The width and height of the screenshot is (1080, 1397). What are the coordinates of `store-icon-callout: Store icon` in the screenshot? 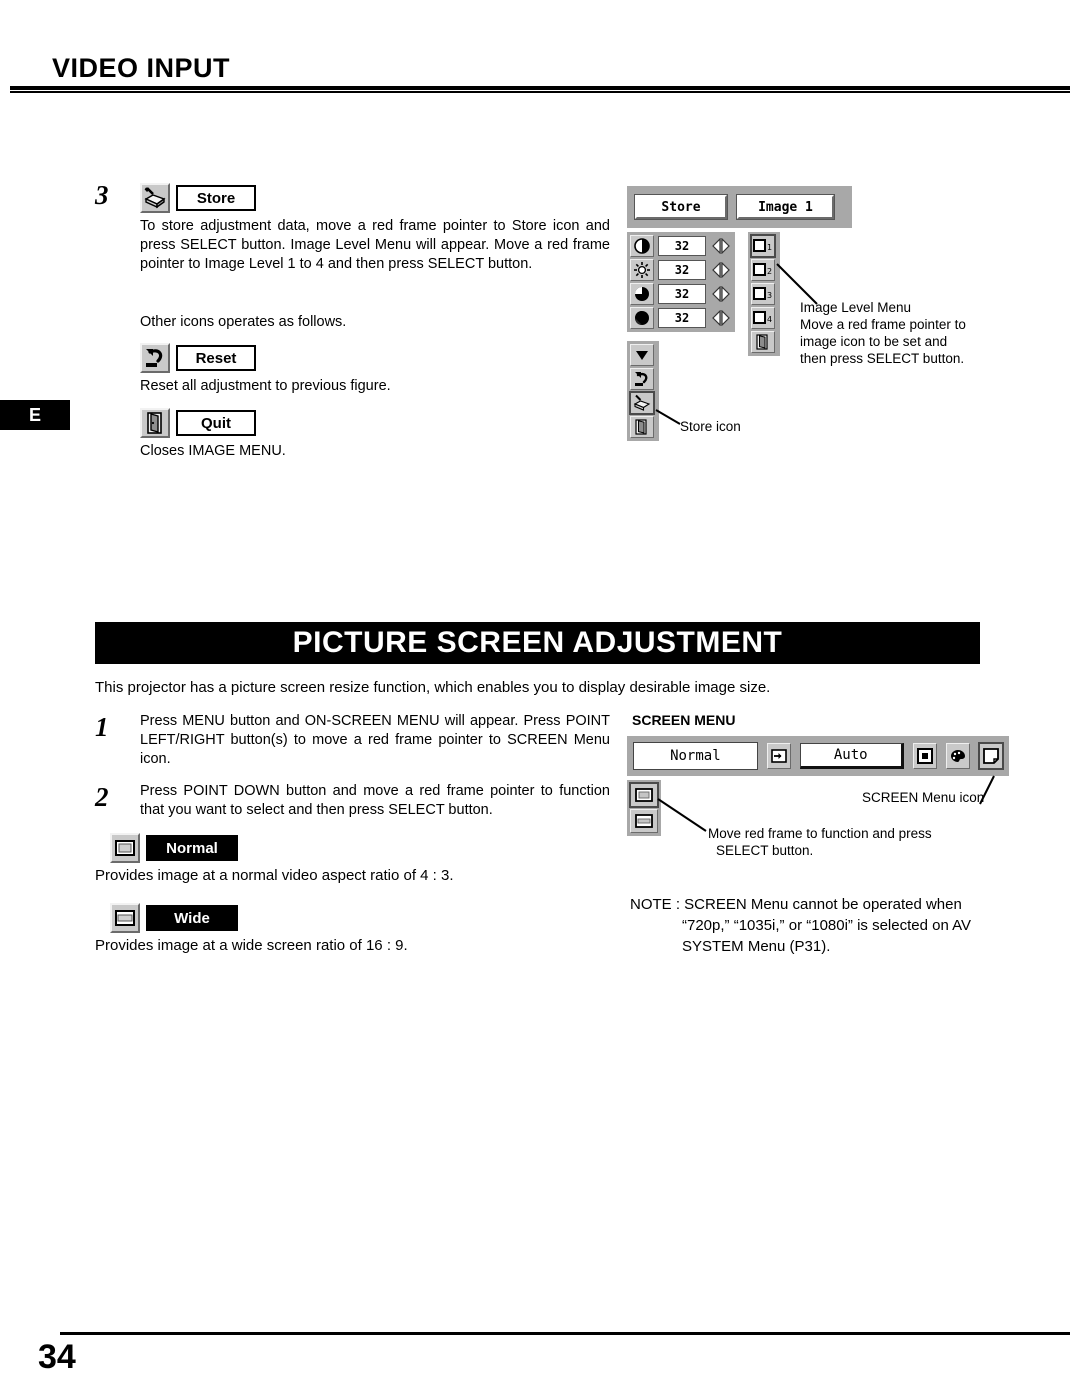 It's located at (710, 426).